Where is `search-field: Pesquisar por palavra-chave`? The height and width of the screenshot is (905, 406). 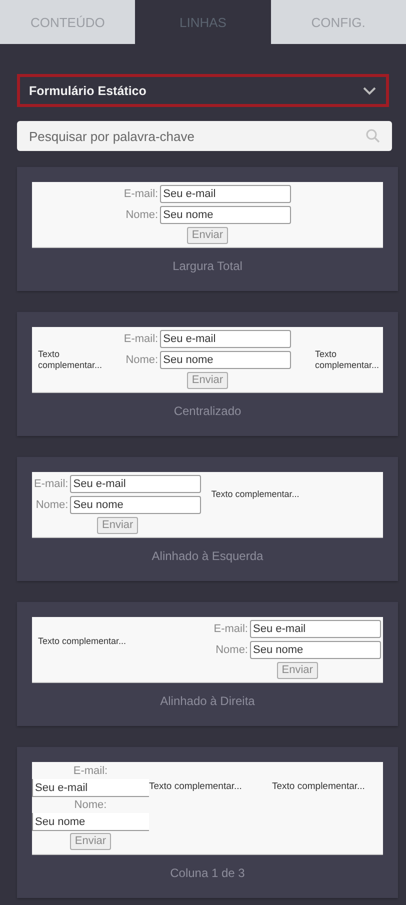
search-field: Pesquisar por palavra-chave is located at coordinates (204, 136).